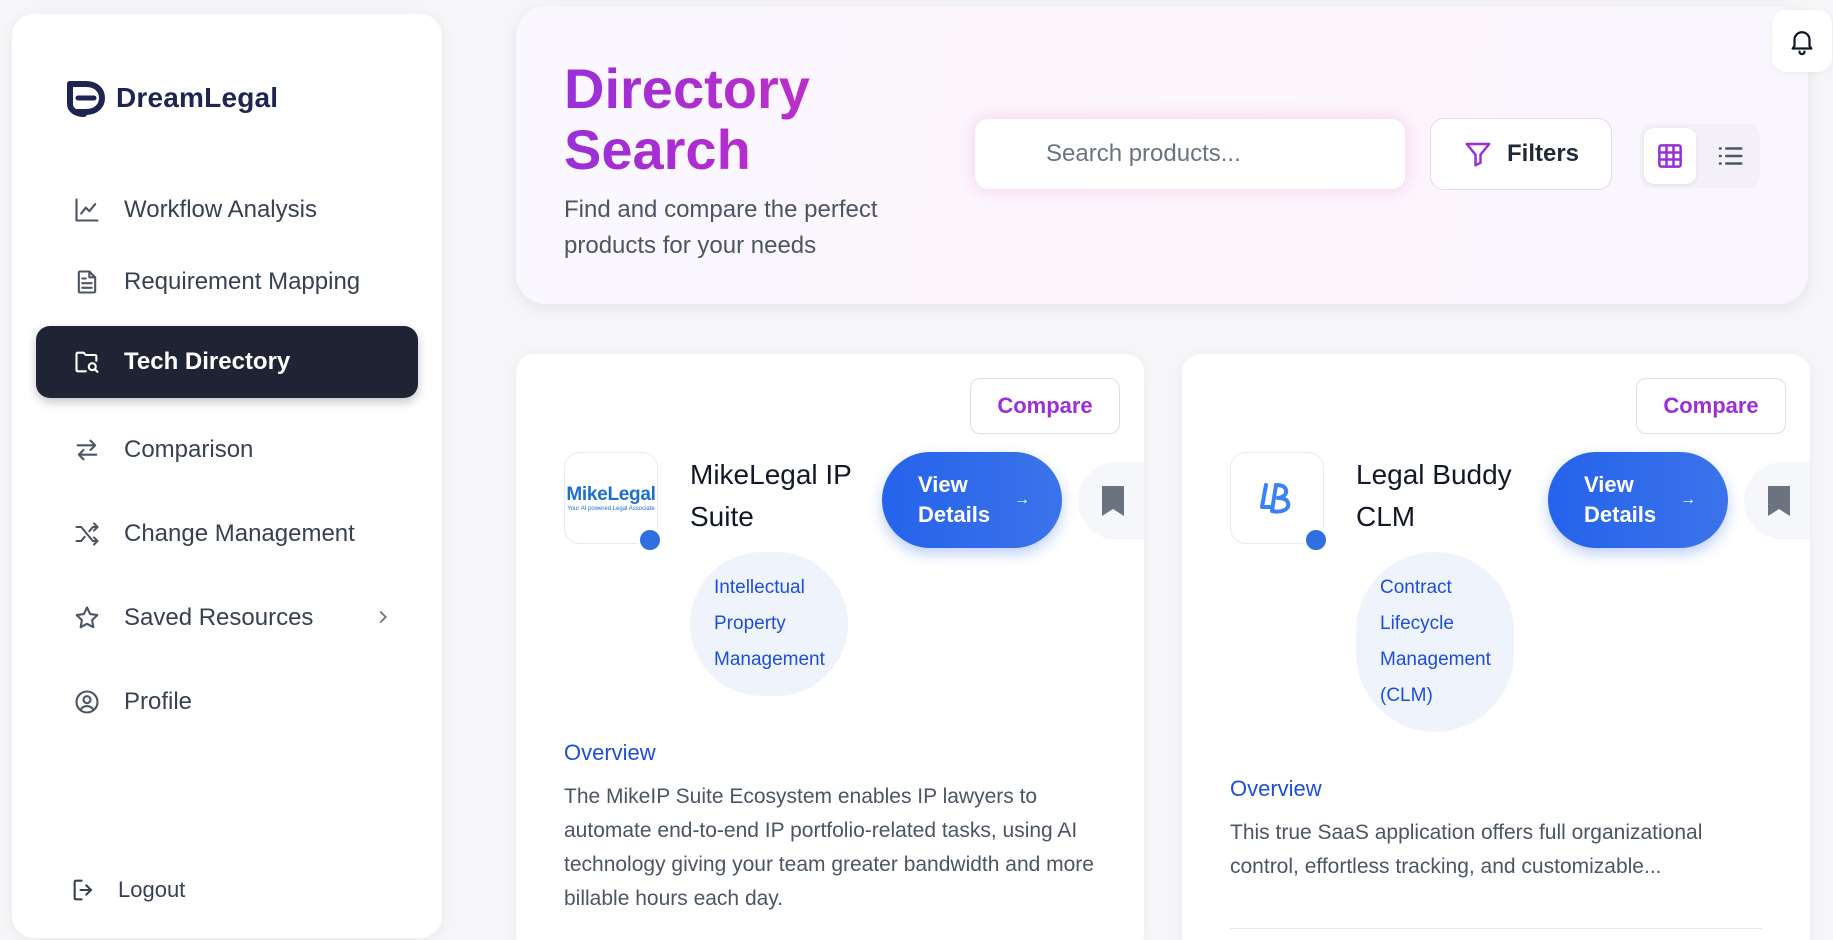  I want to click on shuffle-icon, so click(87, 534).